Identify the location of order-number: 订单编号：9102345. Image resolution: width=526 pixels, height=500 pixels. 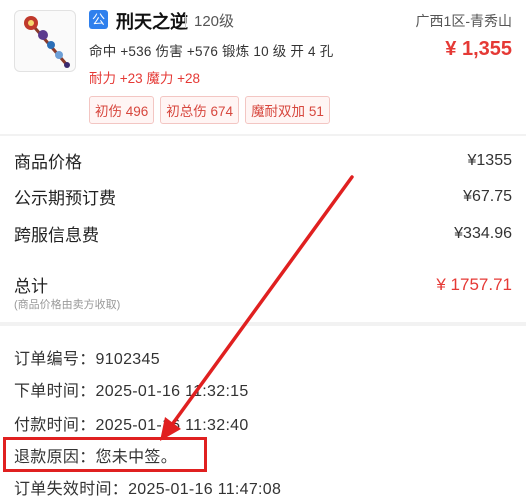
(87, 359).